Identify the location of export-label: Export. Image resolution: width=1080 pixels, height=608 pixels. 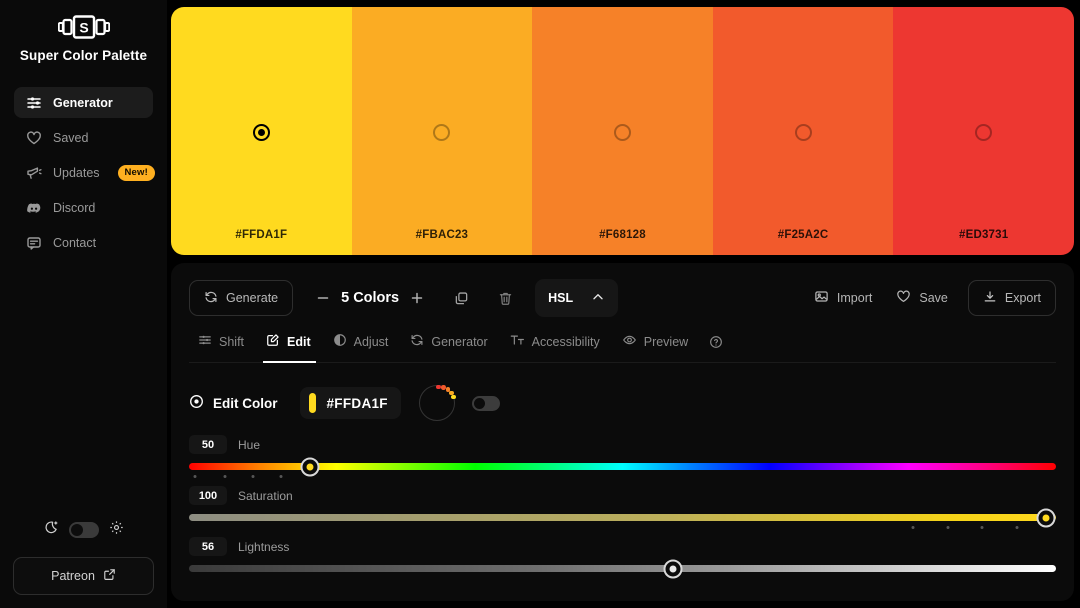
(1022, 298).